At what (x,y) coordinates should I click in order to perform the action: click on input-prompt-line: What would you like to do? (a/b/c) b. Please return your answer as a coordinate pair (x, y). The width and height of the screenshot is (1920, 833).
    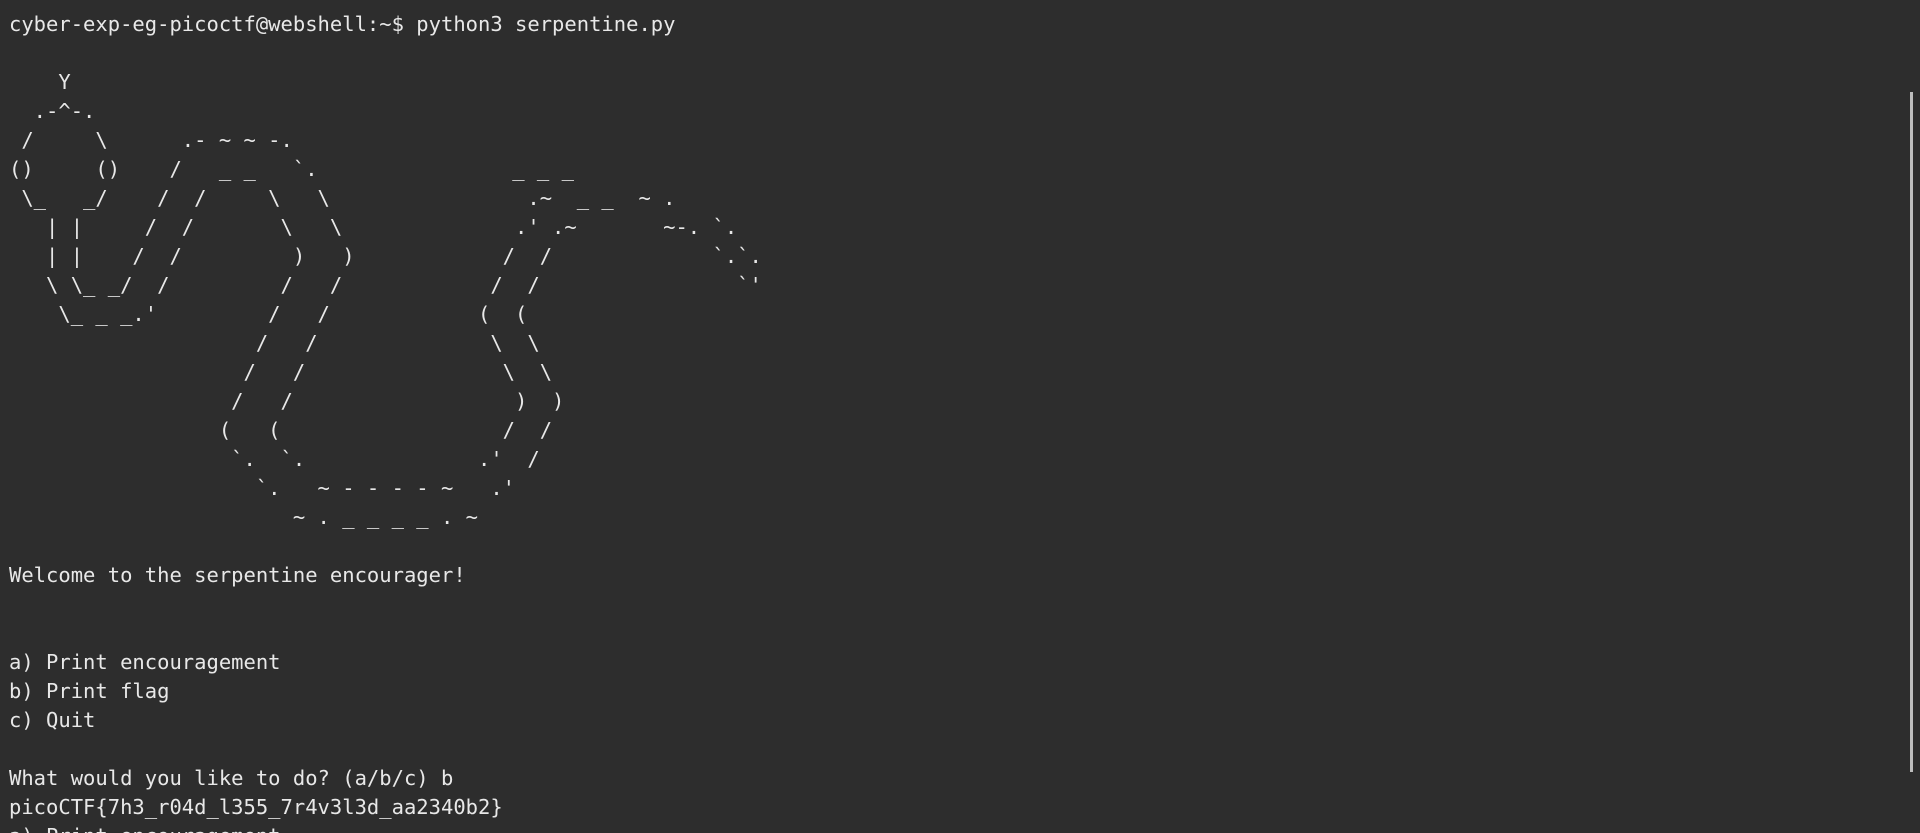
    Looking at the image, I should click on (231, 778).